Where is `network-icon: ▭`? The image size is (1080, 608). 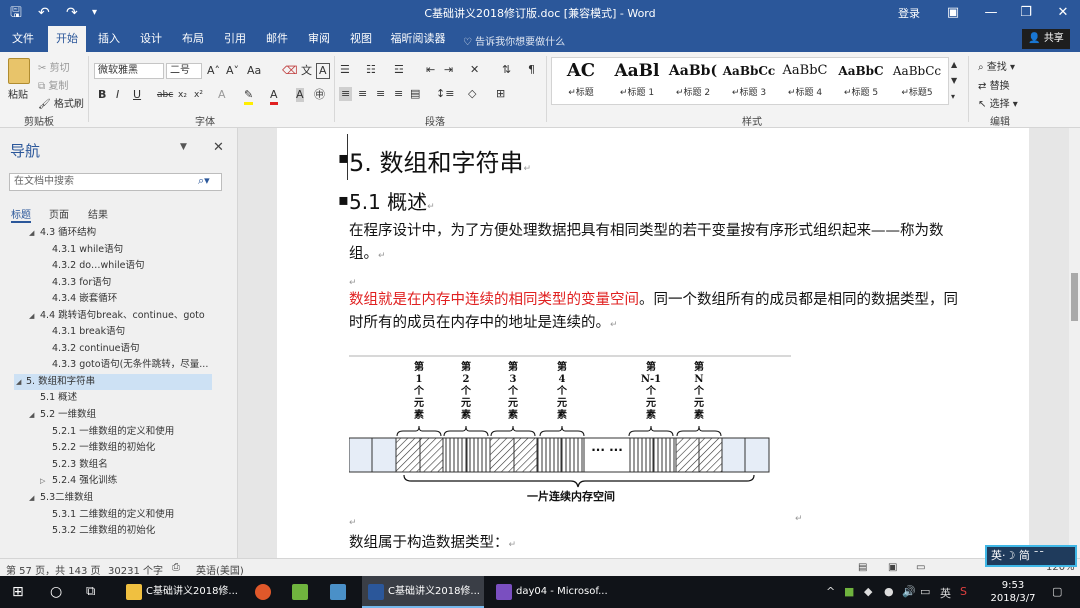
network-icon: ▭ is located at coordinates (925, 591).